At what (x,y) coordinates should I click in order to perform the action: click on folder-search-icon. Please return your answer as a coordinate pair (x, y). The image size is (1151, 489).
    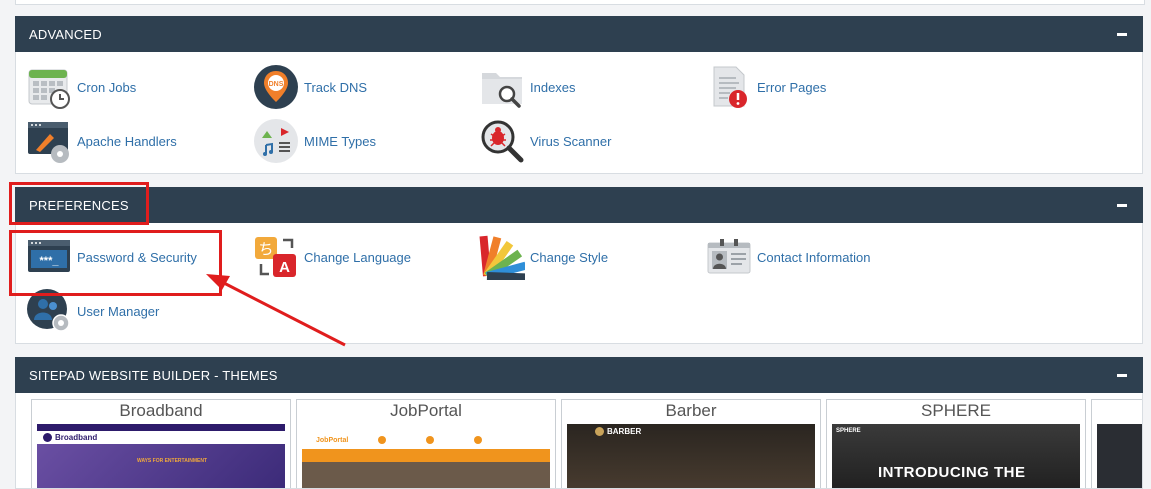
    Looking at the image, I should click on (502, 87).